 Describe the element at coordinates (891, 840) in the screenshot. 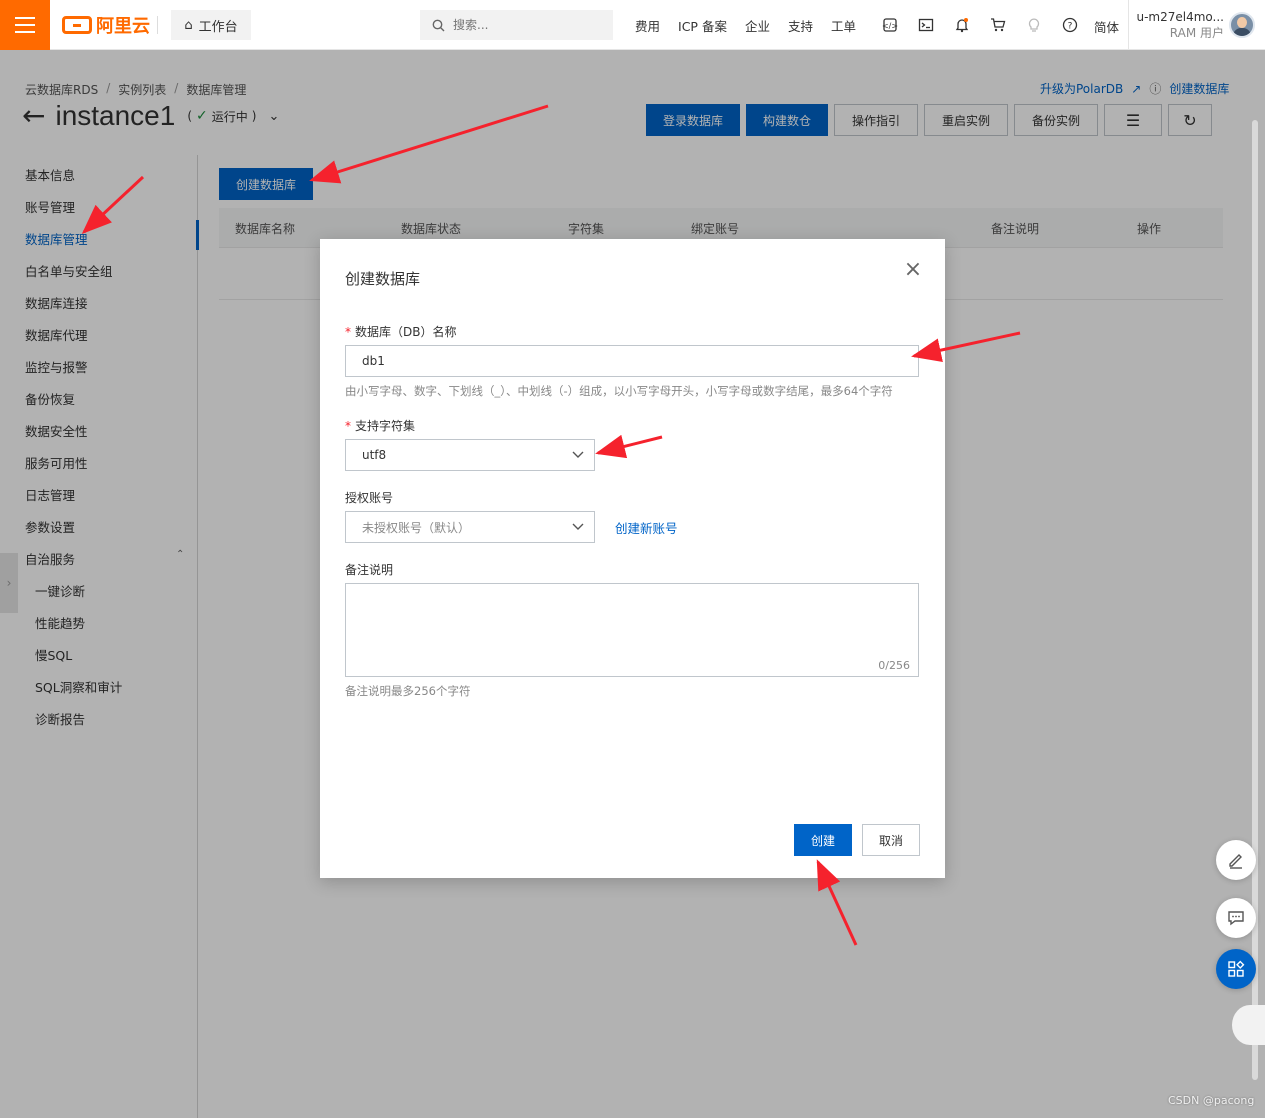

I see `cancel-button: 取消` at that location.